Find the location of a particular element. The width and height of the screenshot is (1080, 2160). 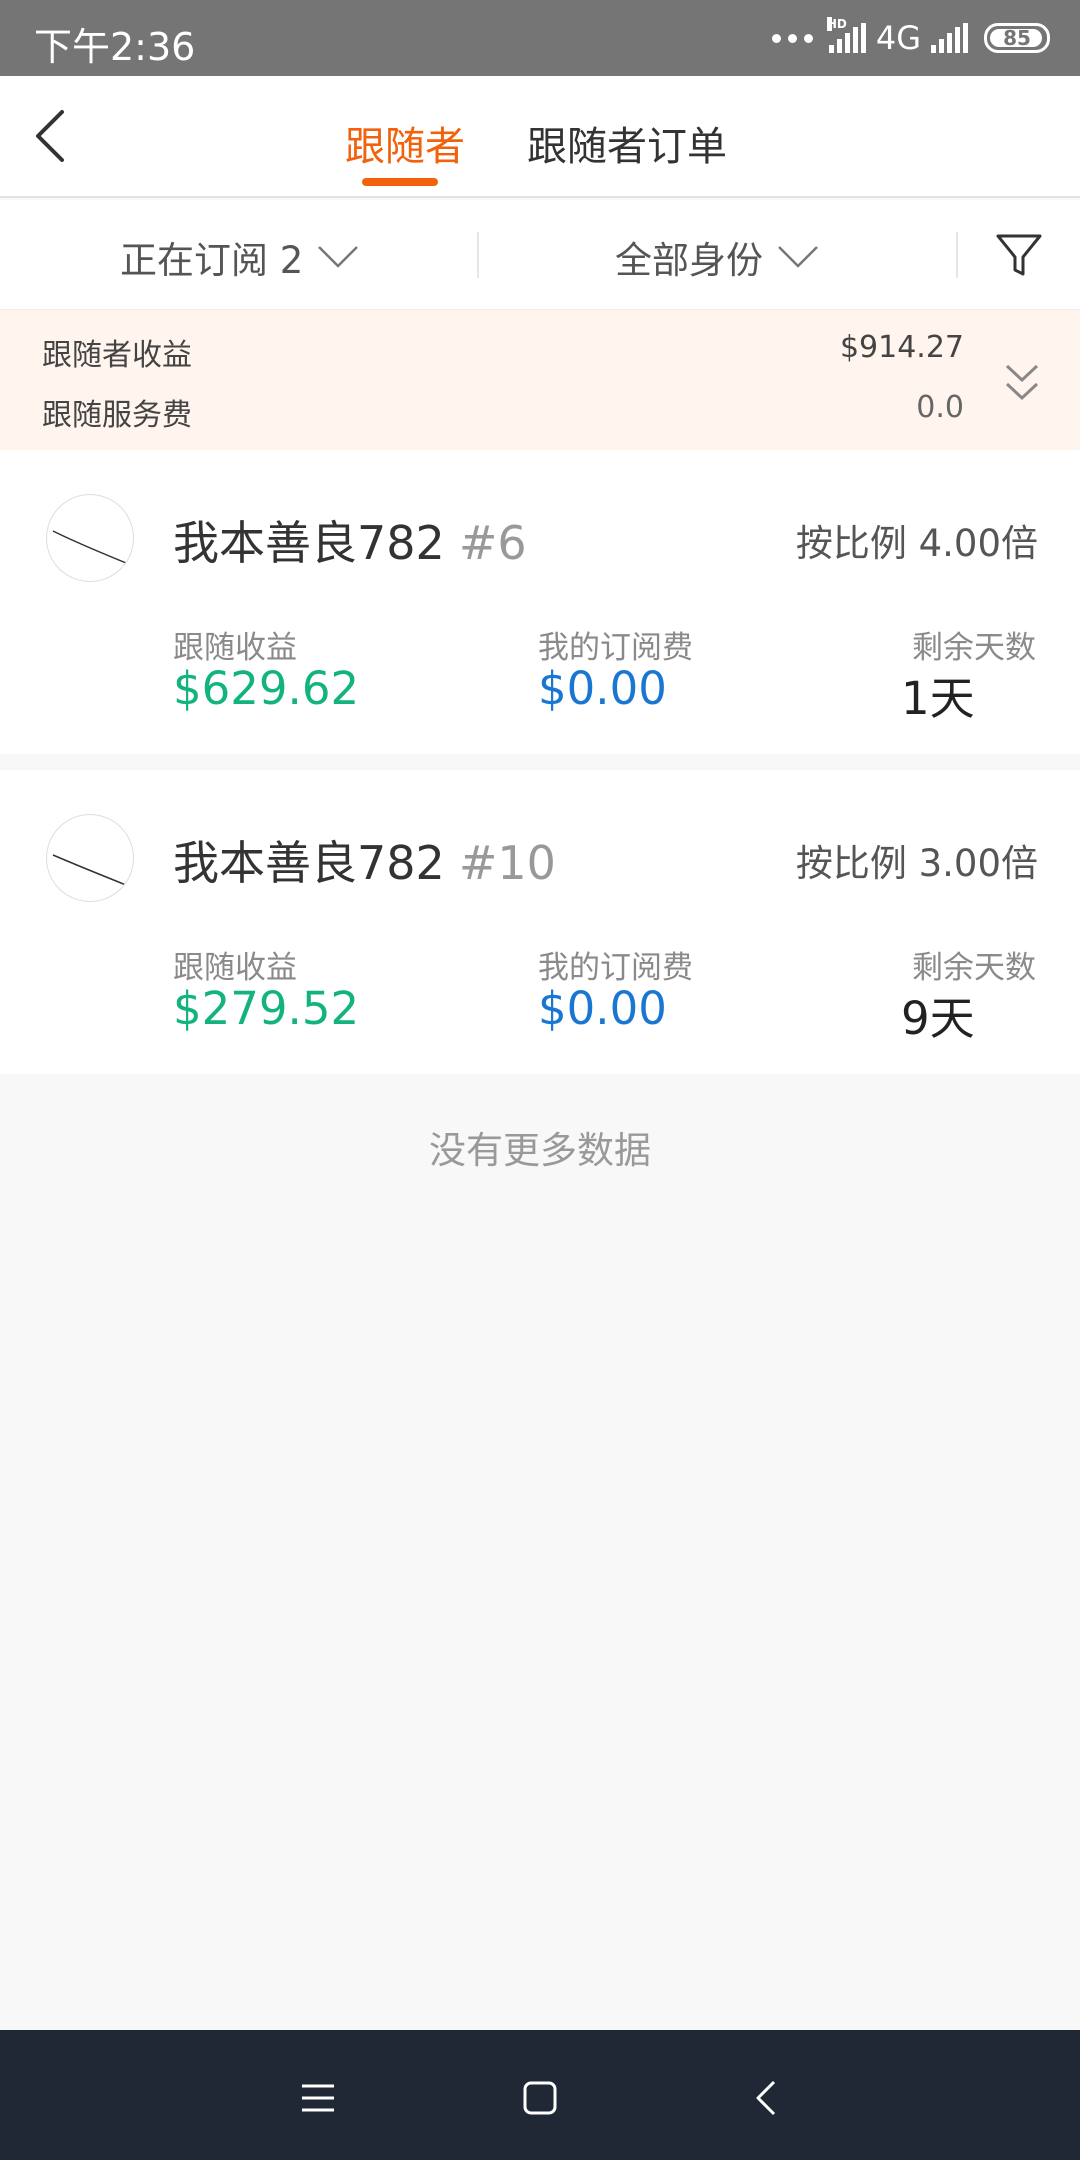

follower-name: 我本善良782 #10 is located at coordinates (364, 860).